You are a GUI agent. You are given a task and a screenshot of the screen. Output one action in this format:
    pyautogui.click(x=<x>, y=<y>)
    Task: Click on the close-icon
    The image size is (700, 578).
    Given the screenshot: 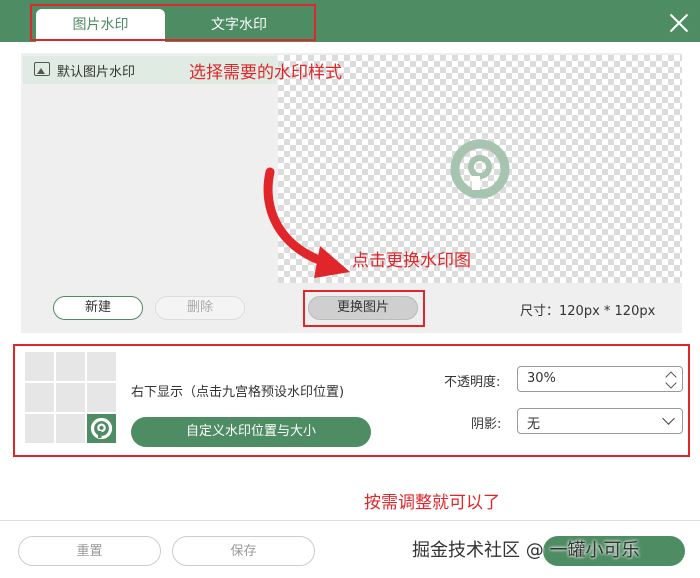 What is the action you would take?
    pyautogui.click(x=679, y=23)
    